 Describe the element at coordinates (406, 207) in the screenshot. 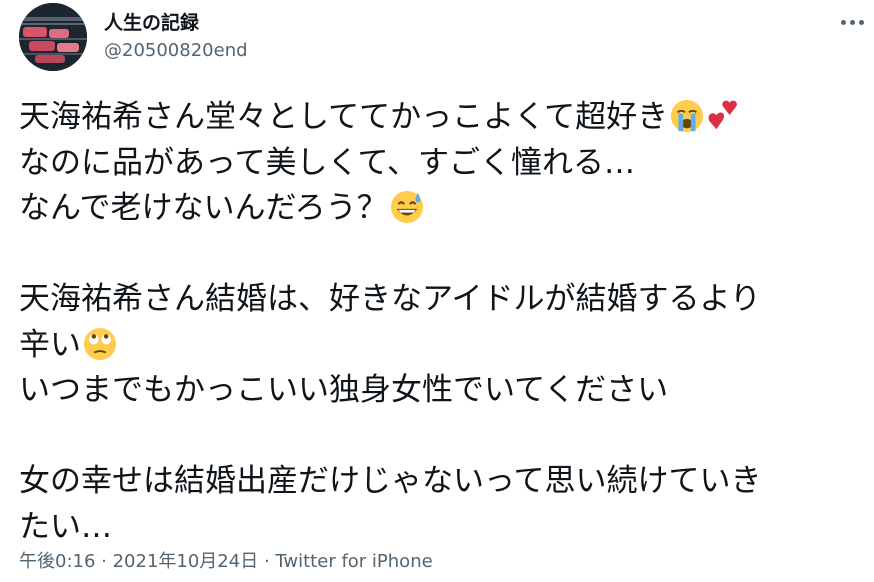

I see `grinning-face-with-sweat-icon` at that location.